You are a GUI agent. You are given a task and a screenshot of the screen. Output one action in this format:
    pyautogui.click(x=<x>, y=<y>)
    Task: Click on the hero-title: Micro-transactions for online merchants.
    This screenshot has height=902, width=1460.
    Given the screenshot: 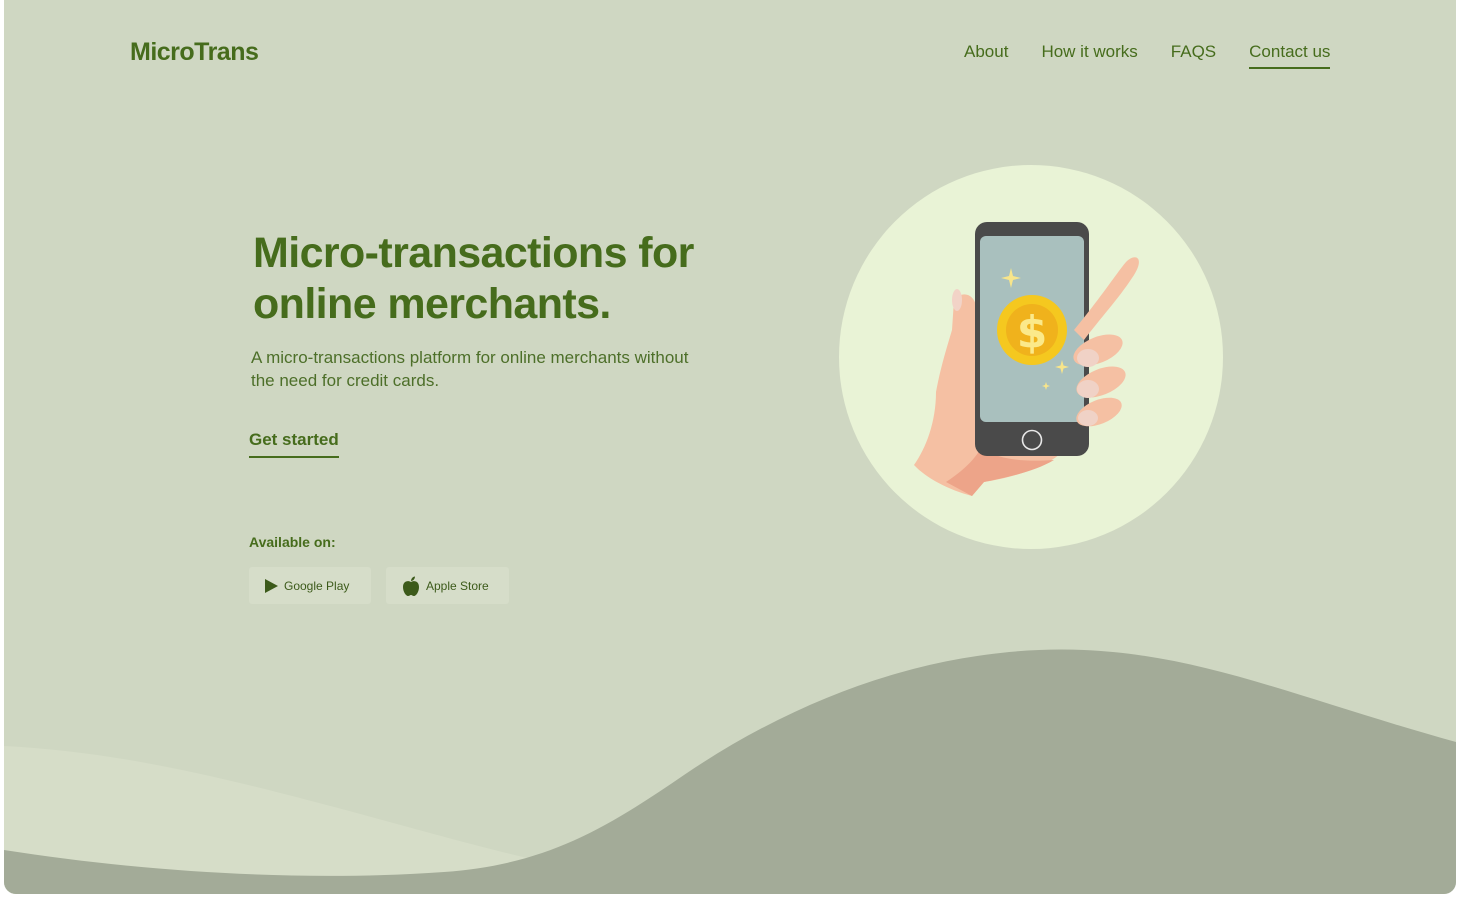 What is the action you would take?
    pyautogui.click(x=473, y=278)
    